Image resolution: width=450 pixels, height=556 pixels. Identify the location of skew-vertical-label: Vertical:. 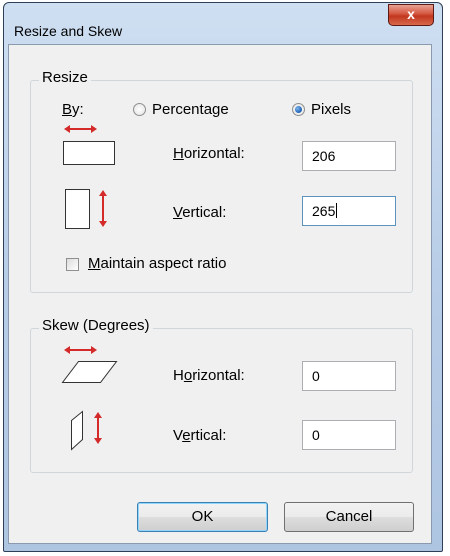
(200, 435).